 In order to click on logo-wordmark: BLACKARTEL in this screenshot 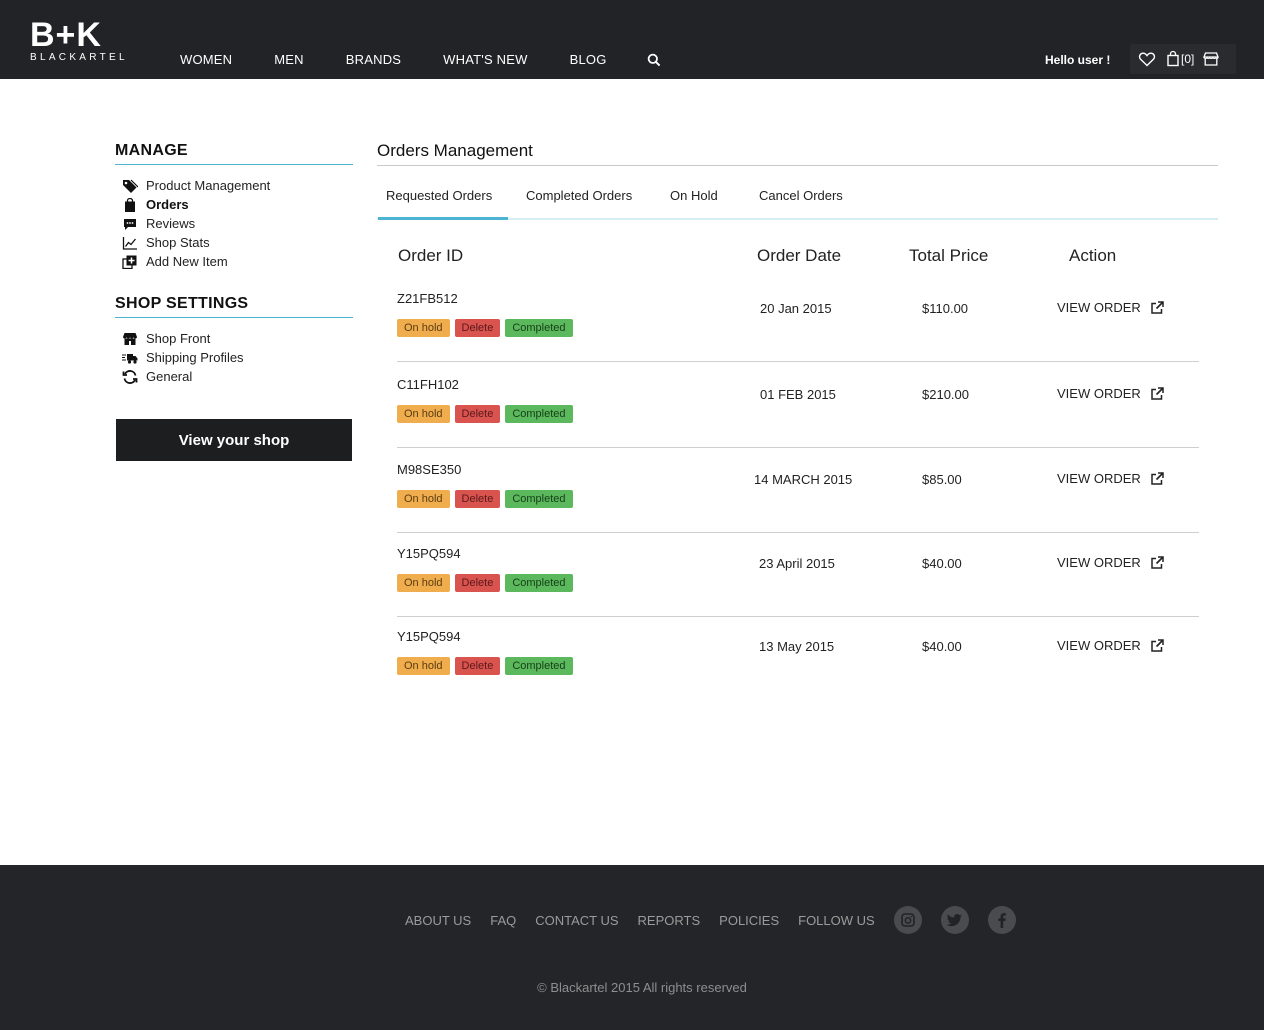, I will do `click(79, 57)`.